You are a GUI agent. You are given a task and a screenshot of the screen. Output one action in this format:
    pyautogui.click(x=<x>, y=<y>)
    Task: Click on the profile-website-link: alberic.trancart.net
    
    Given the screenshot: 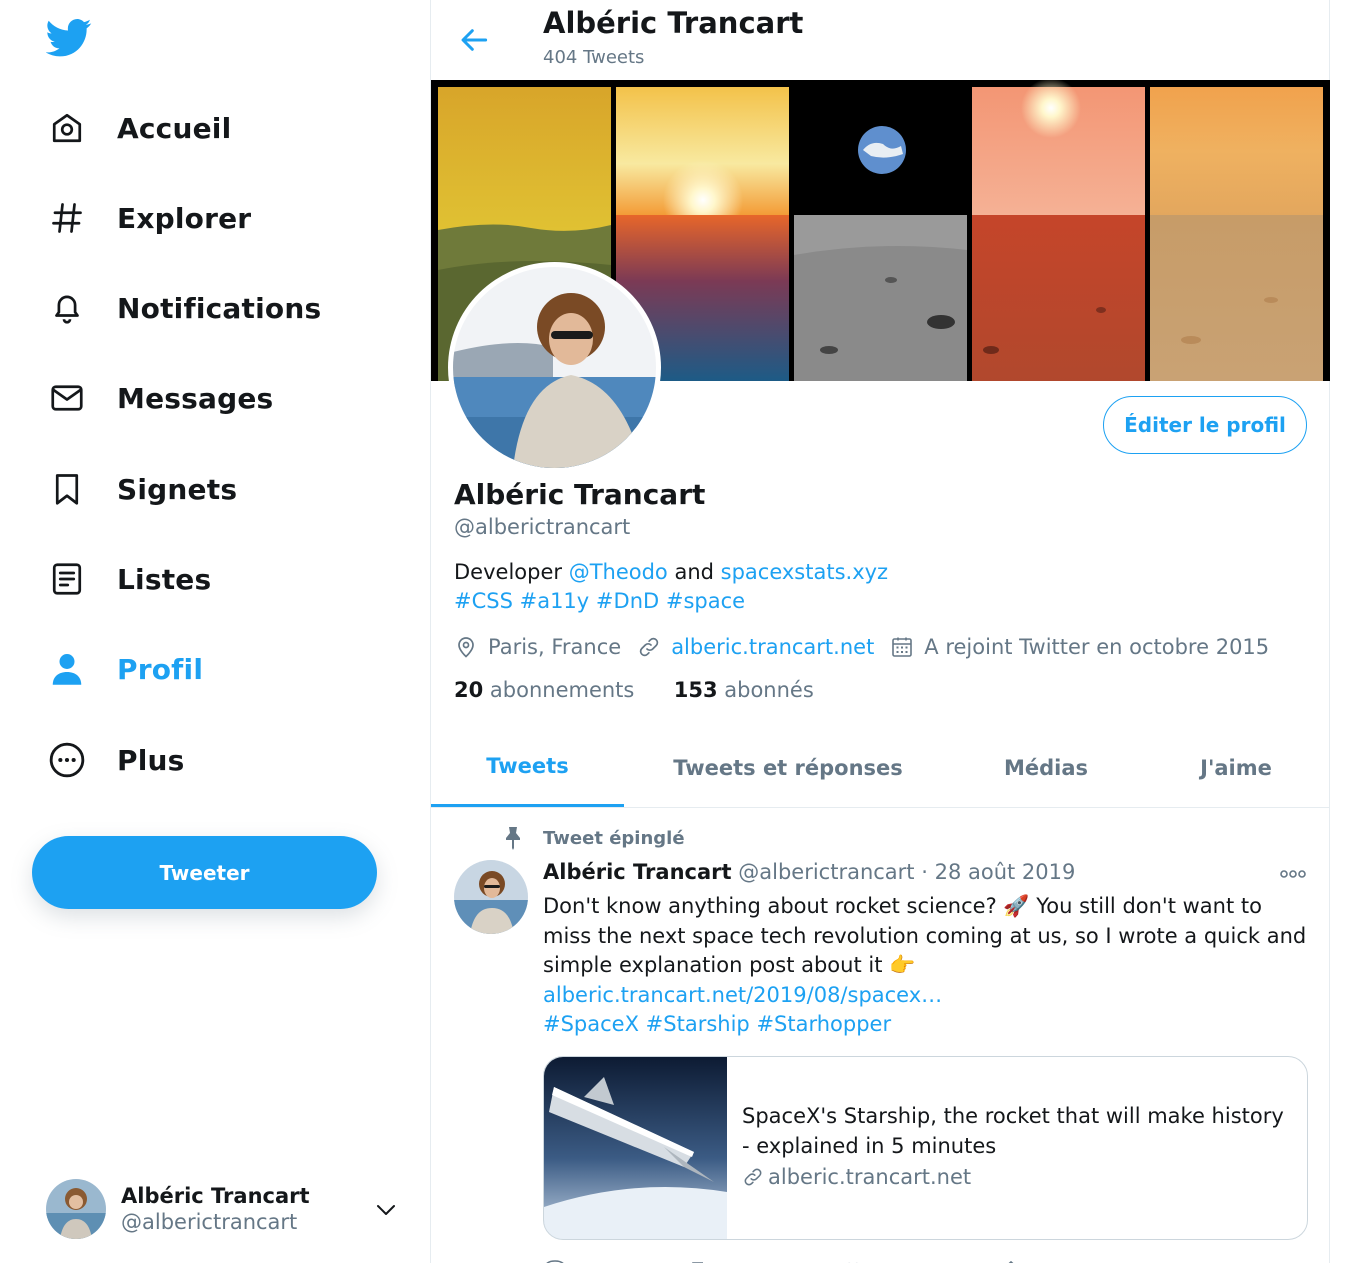 What is the action you would take?
    pyautogui.click(x=772, y=647)
    